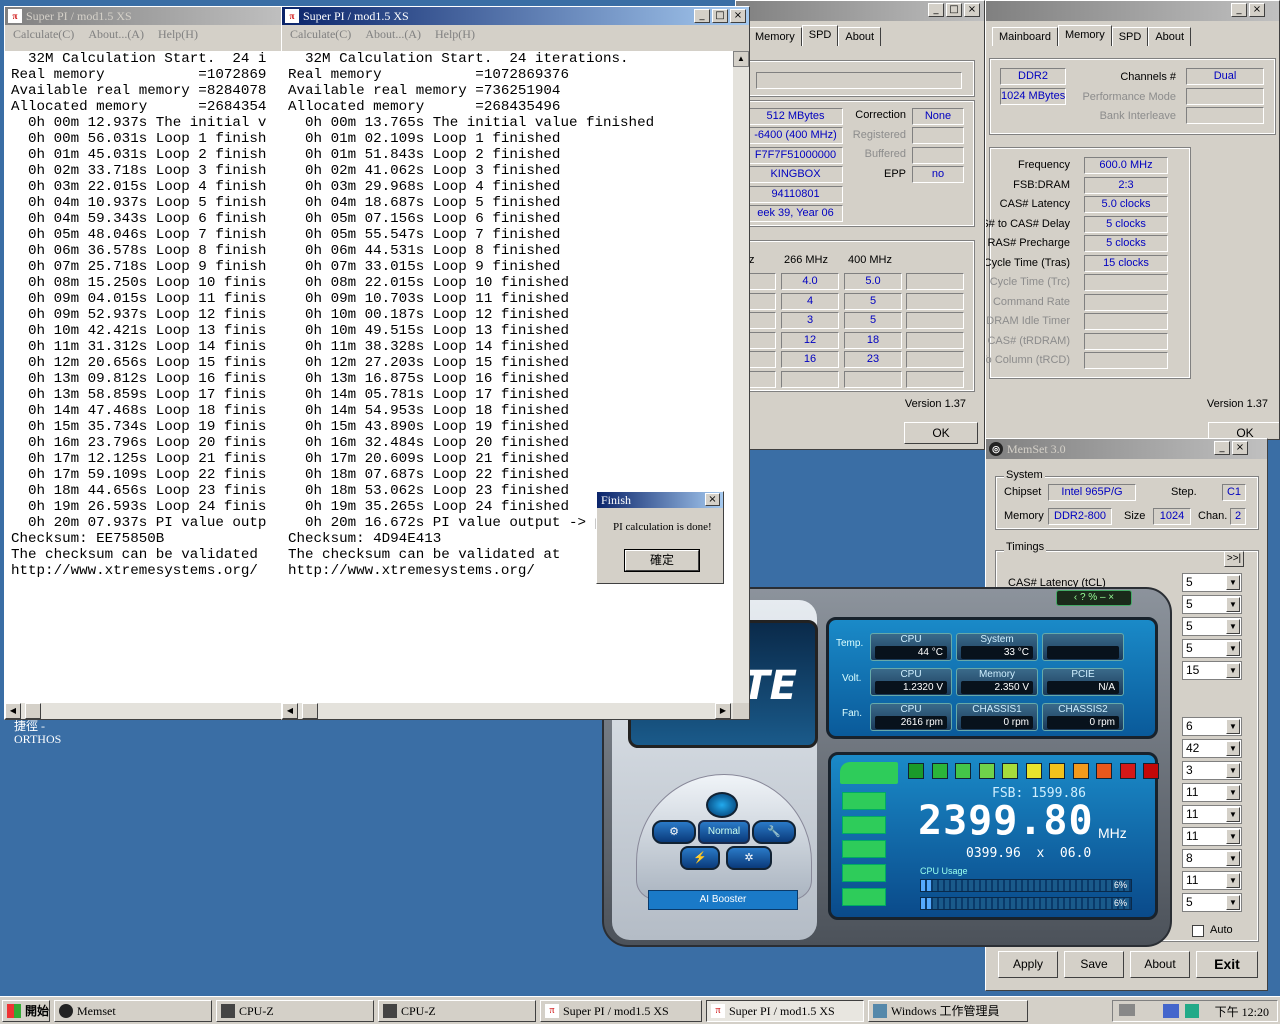 This screenshot has width=1280, height=1024. I want to click on mode-fan-icon: ✲, so click(749, 858).